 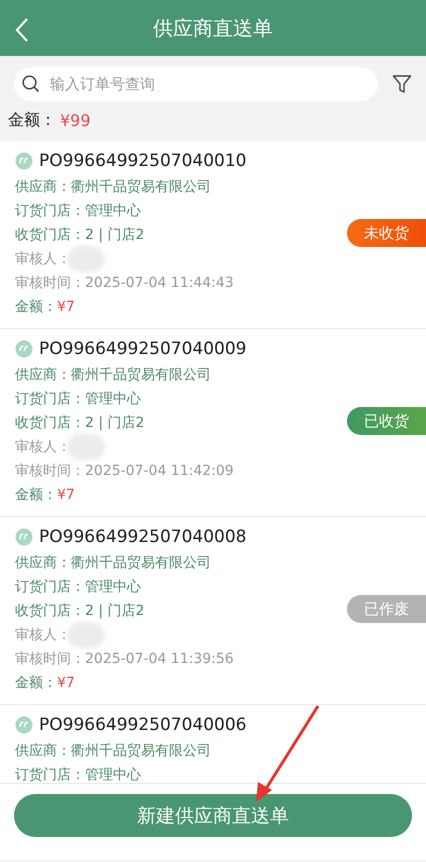 I want to click on search-icon, so click(x=31, y=84).